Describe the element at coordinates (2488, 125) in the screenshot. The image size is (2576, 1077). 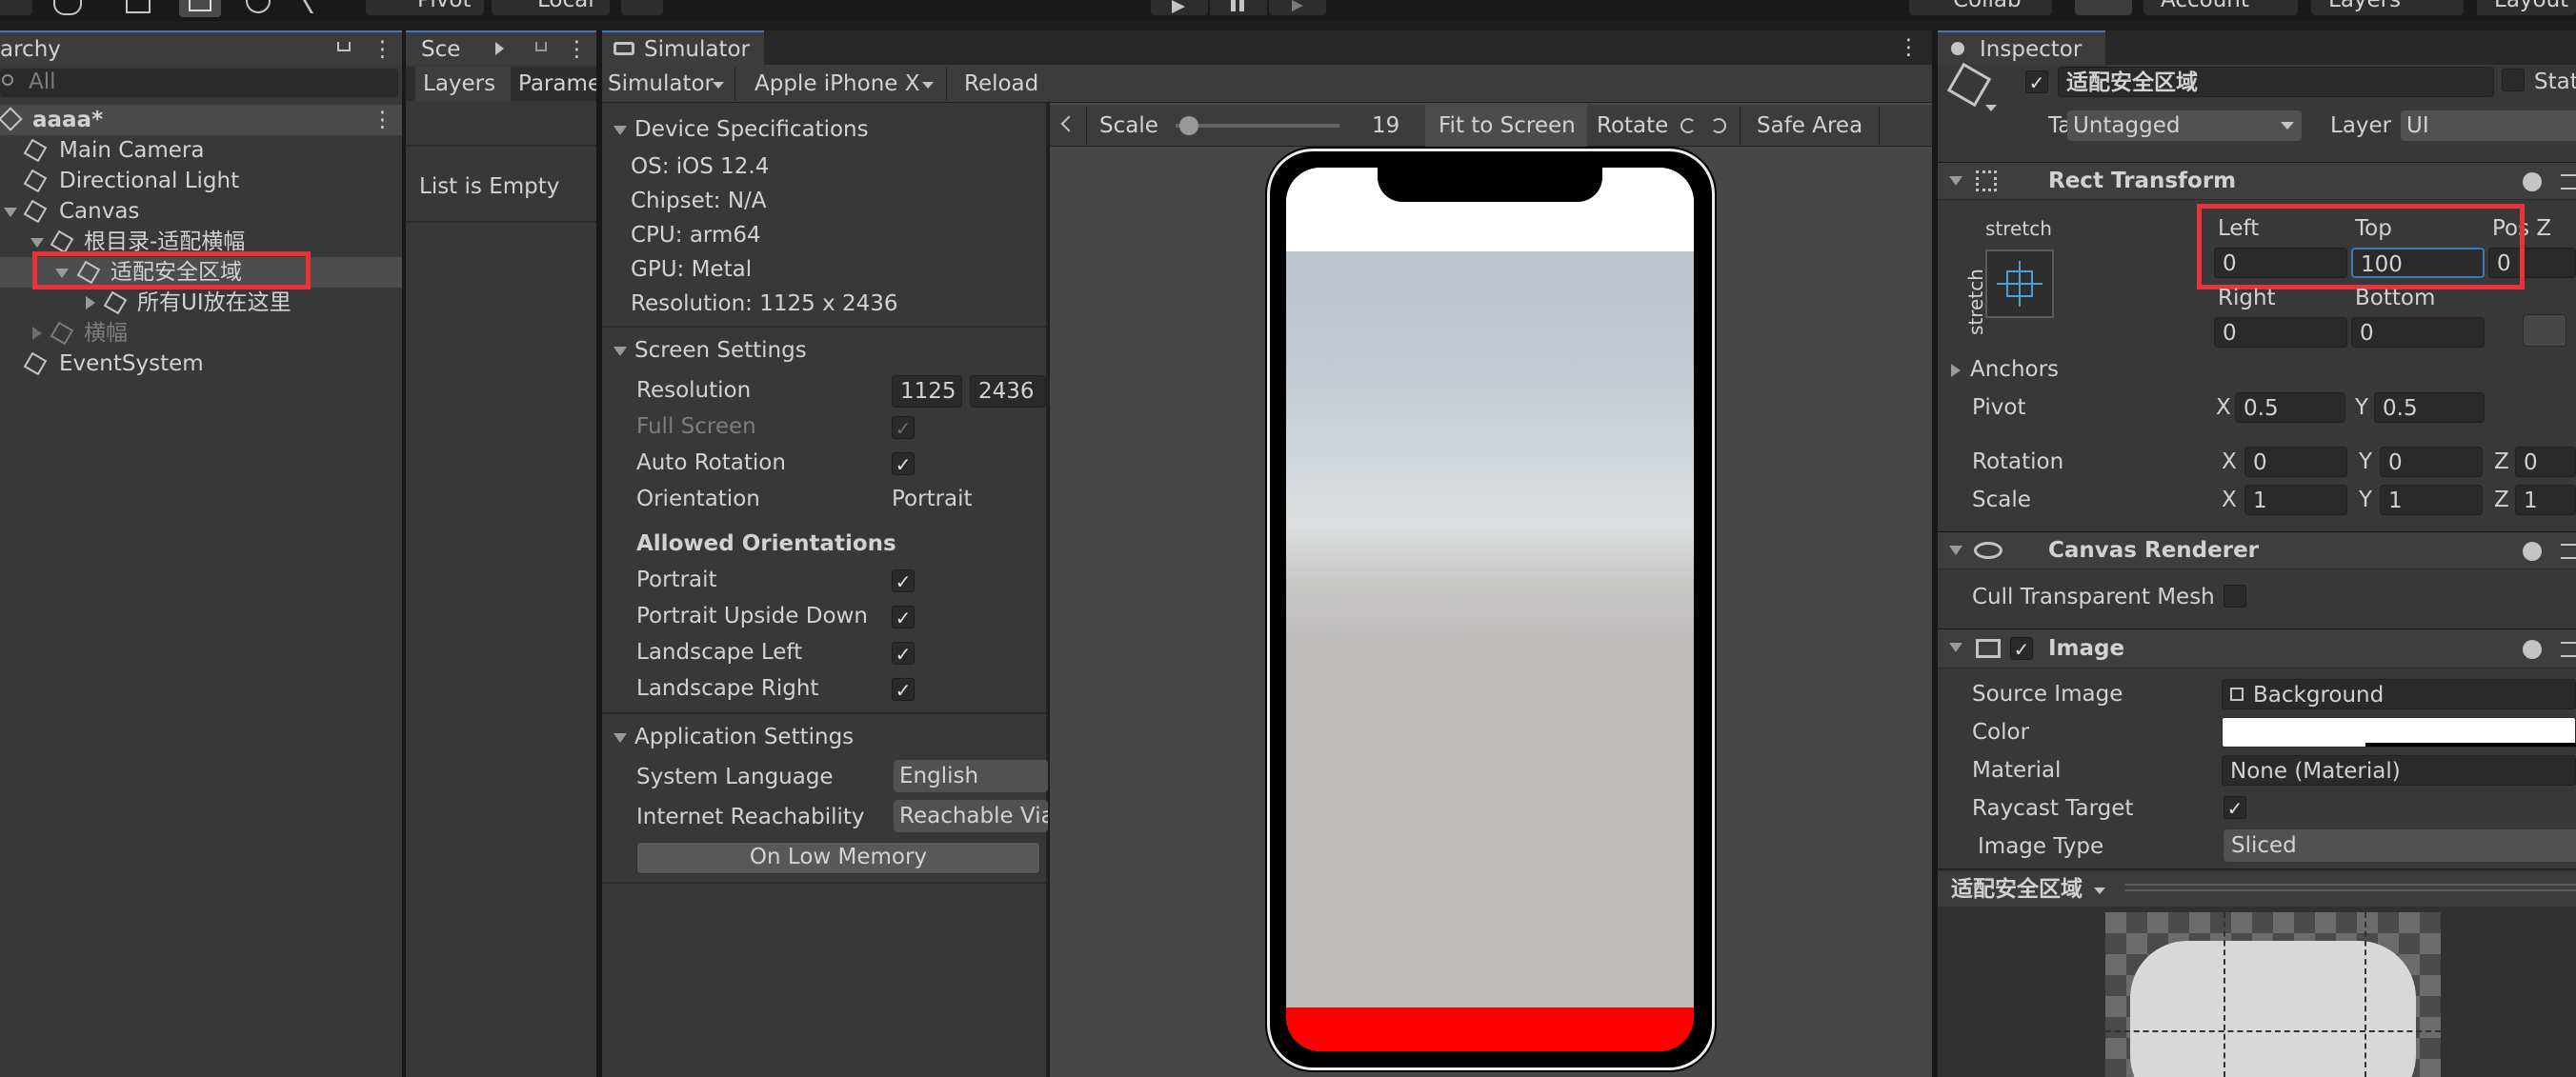
I see `layer-dropdown: UI` at that location.